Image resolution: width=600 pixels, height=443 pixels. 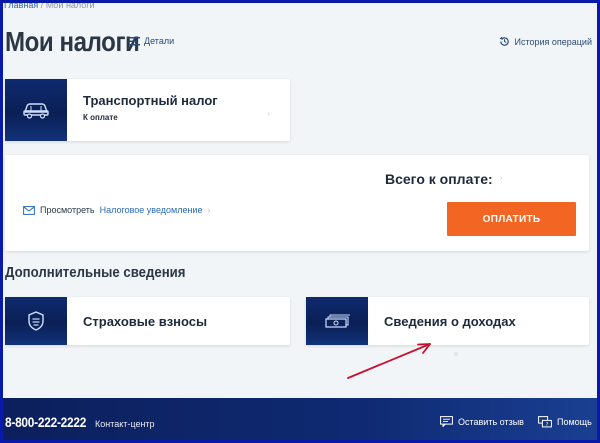 What do you see at coordinates (67, 210) in the screenshot?
I see `tax-notice-prefix: Просмотреть` at bounding box center [67, 210].